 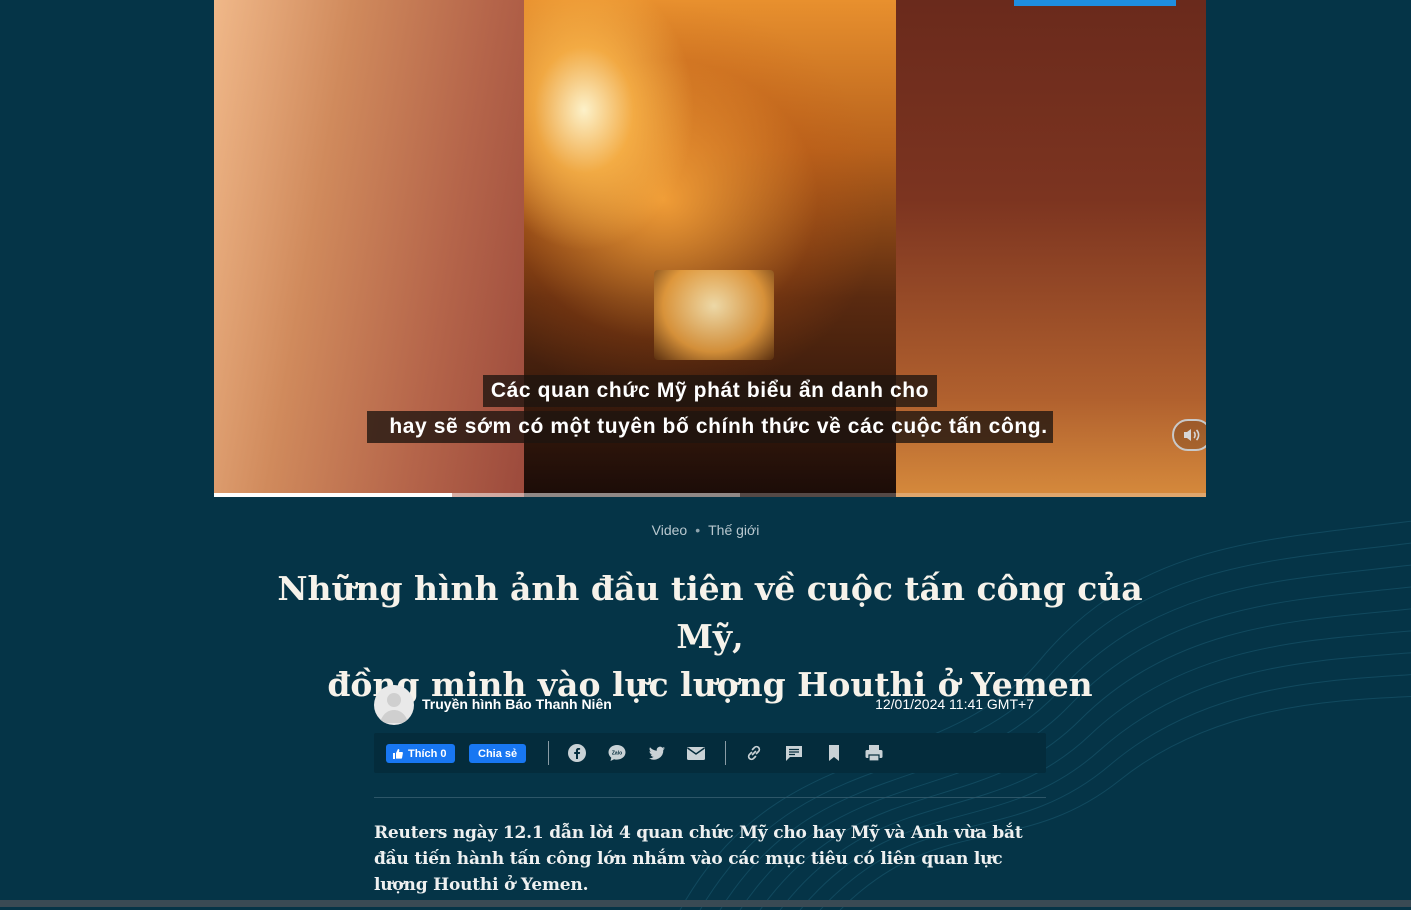 I want to click on avatar, so click(x=394, y=705).